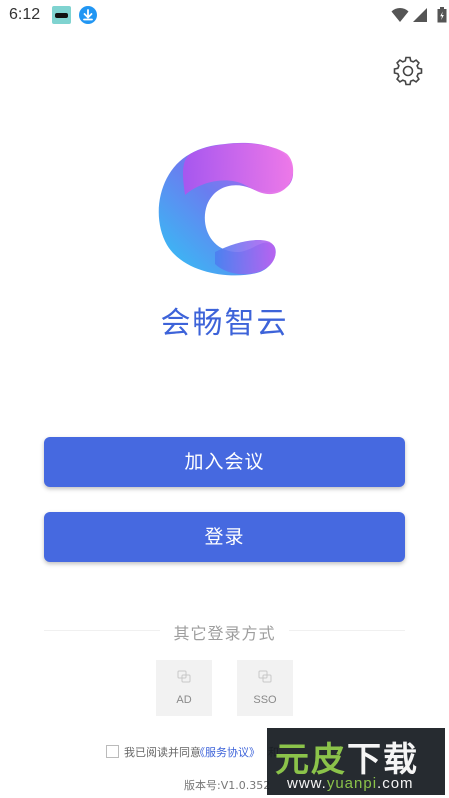 The width and height of the screenshot is (449, 798). I want to click on battery-icon, so click(442, 15).